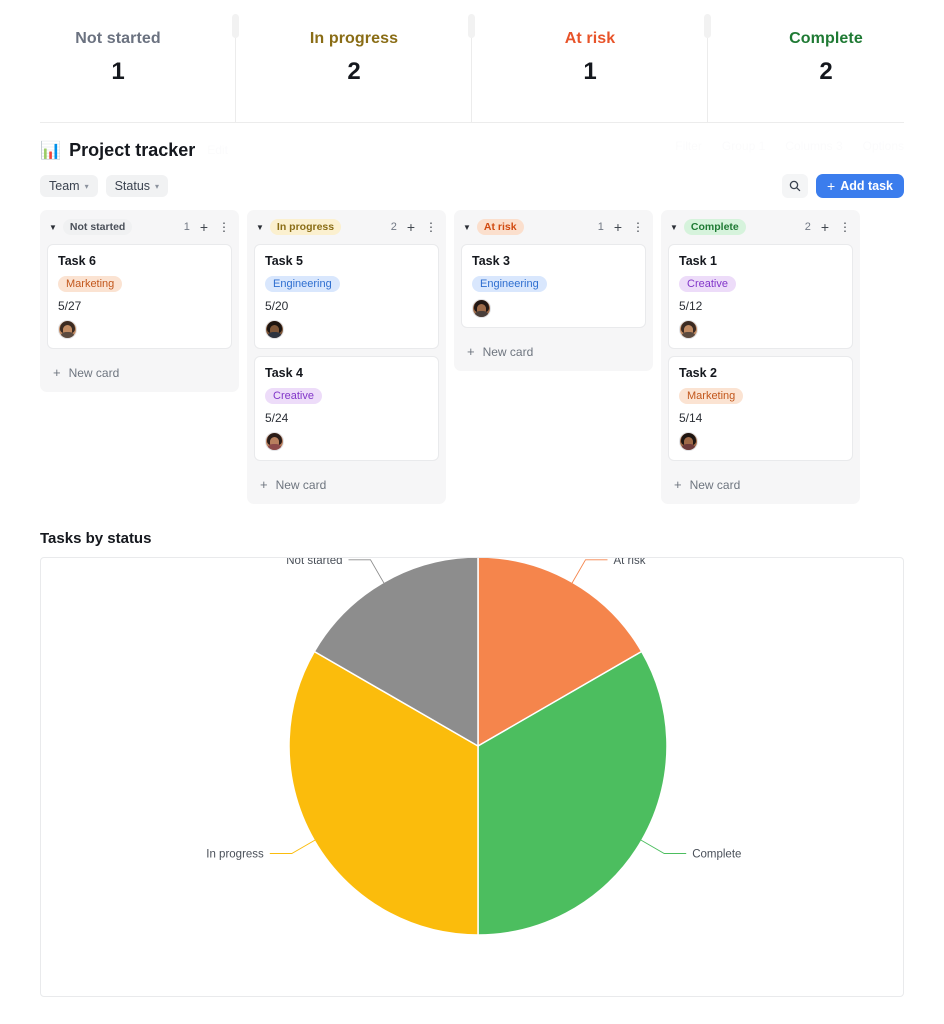  I want to click on metric-value: 2, so click(354, 71).